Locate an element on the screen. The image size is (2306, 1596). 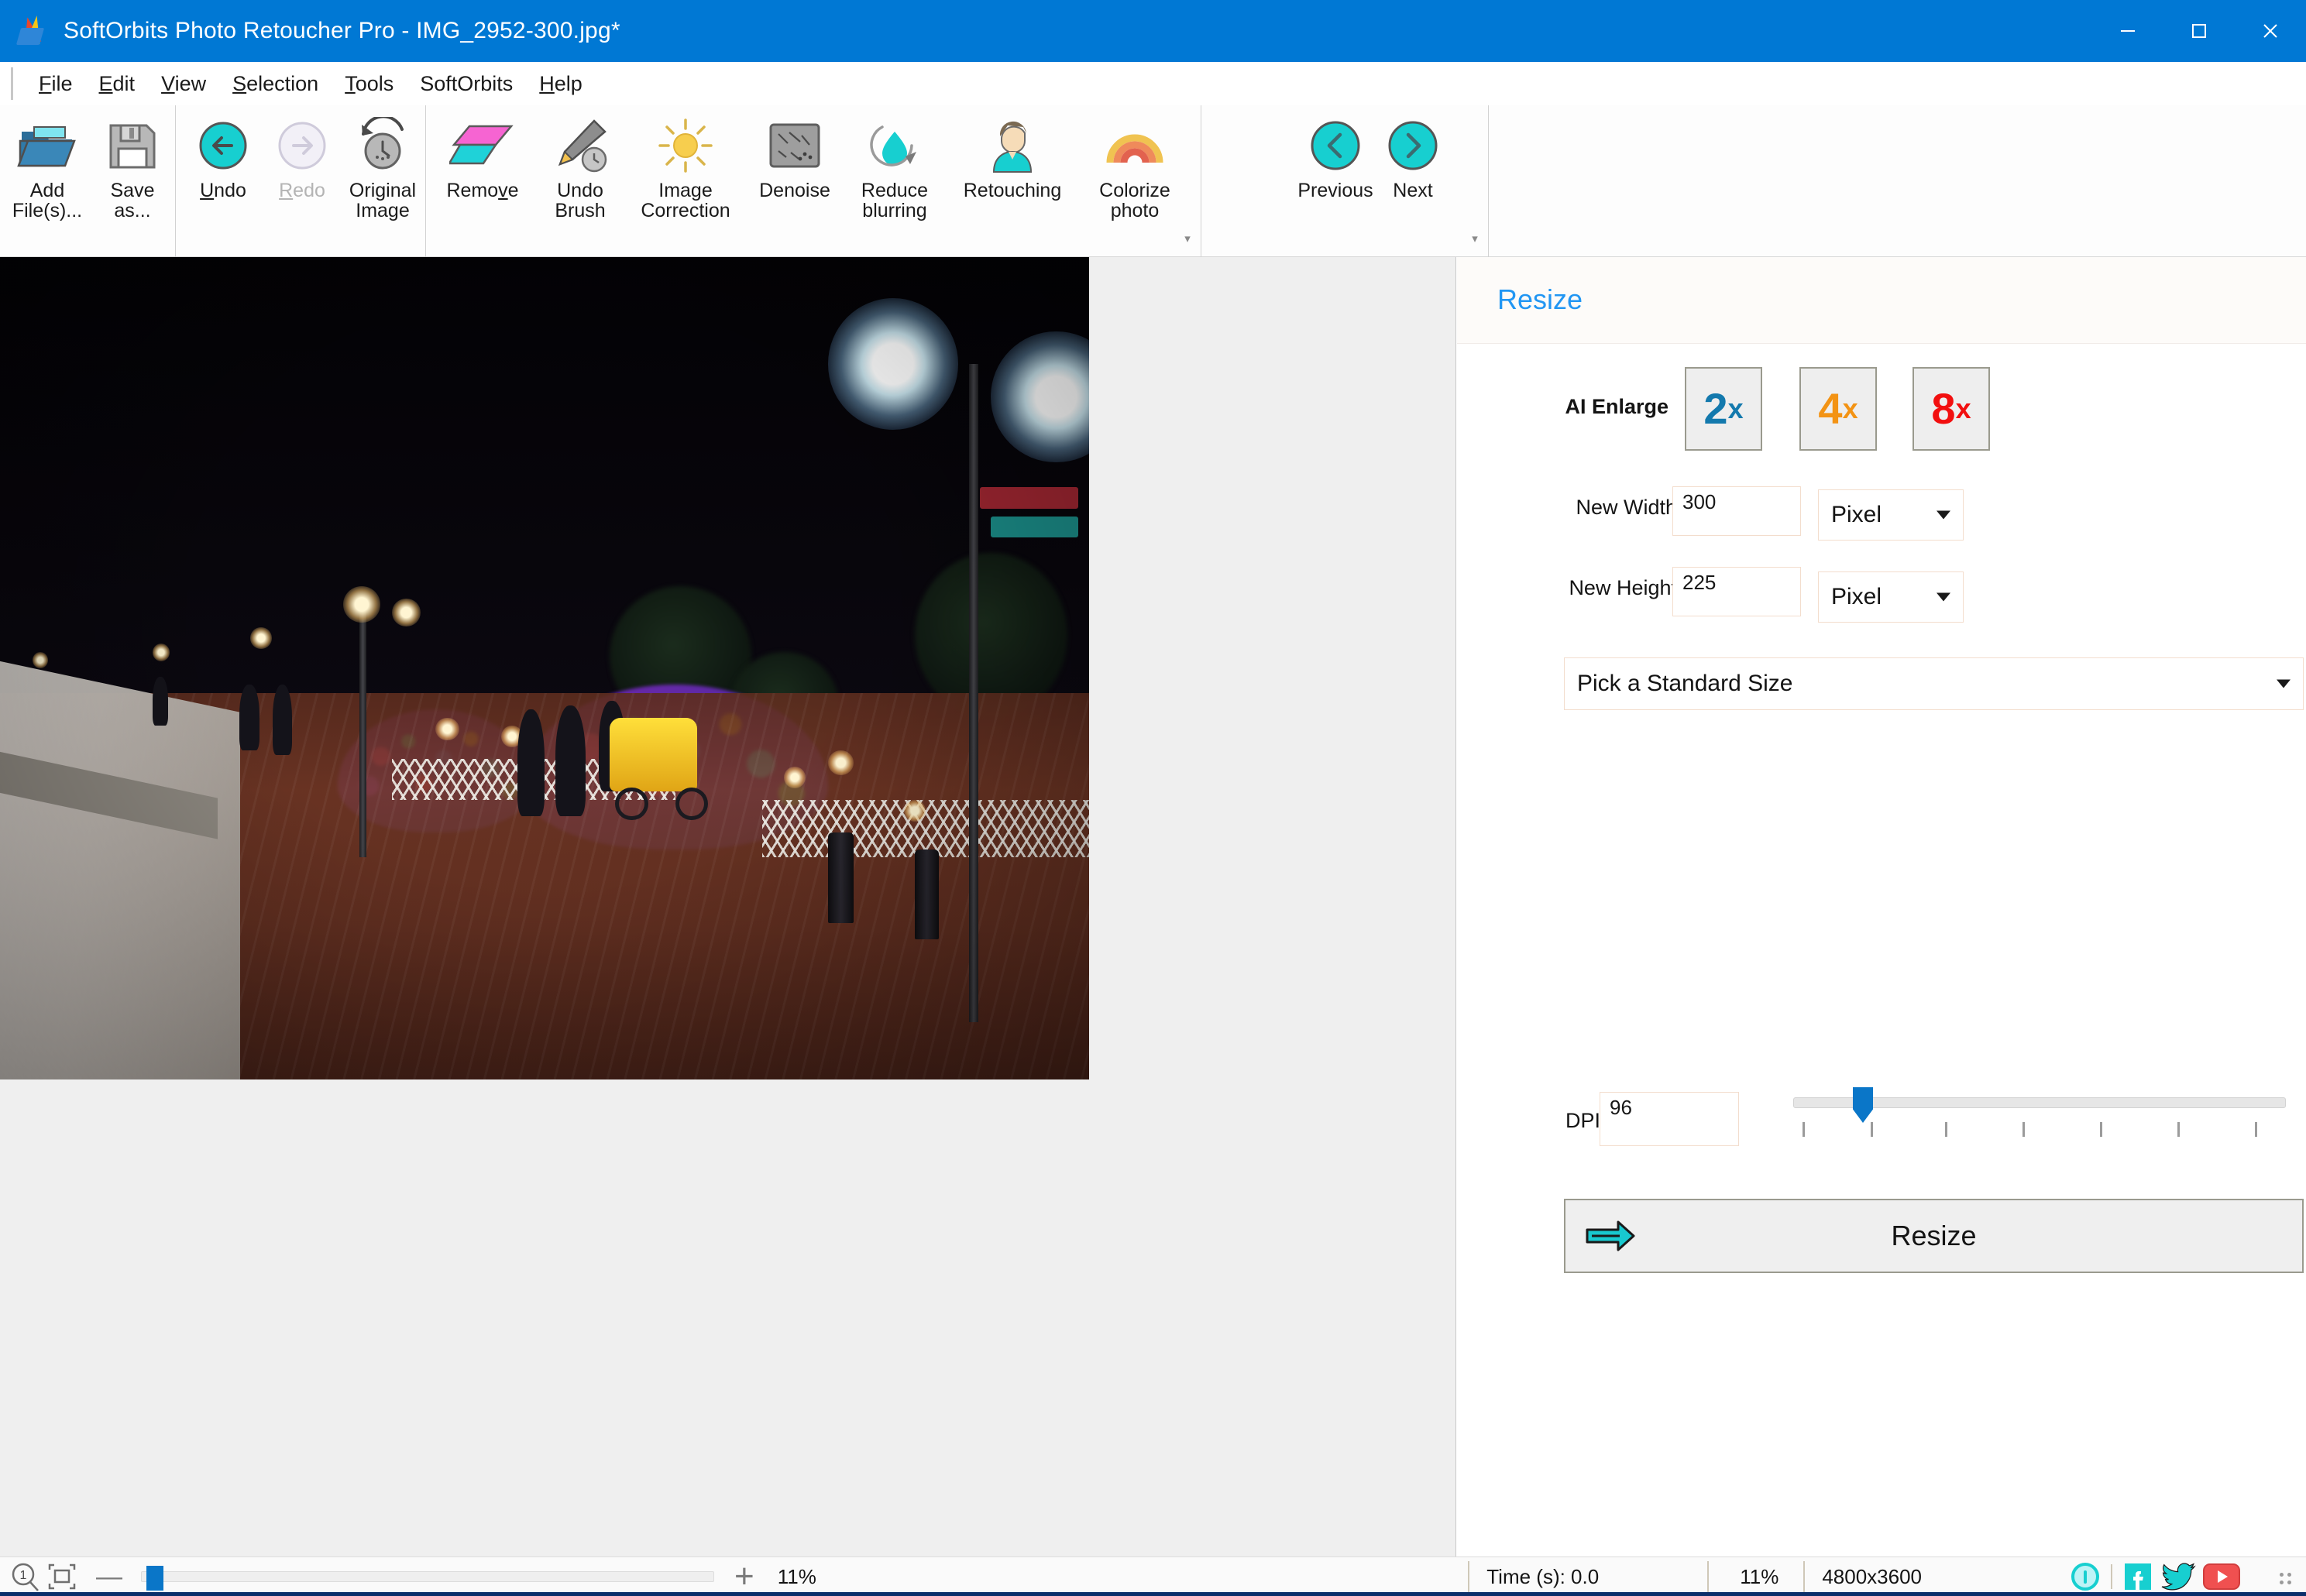
undo-brush-button: Undo Brush is located at coordinates (581, 166).